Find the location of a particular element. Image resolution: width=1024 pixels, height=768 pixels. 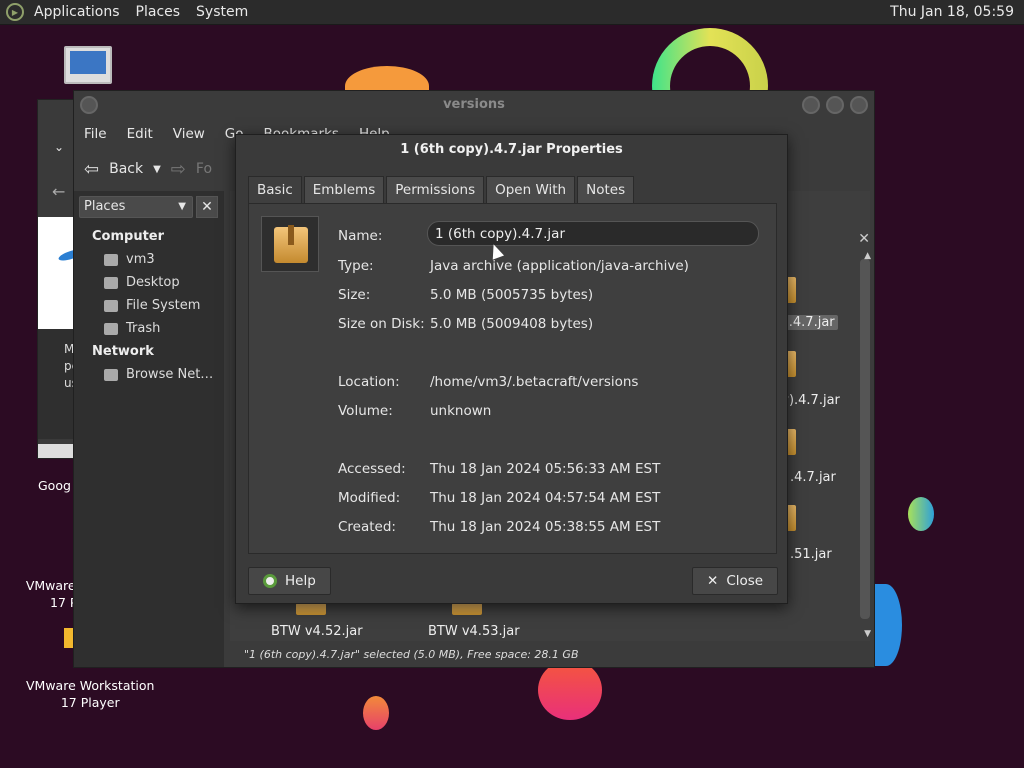

volume-value: unknown is located at coordinates (461, 411).